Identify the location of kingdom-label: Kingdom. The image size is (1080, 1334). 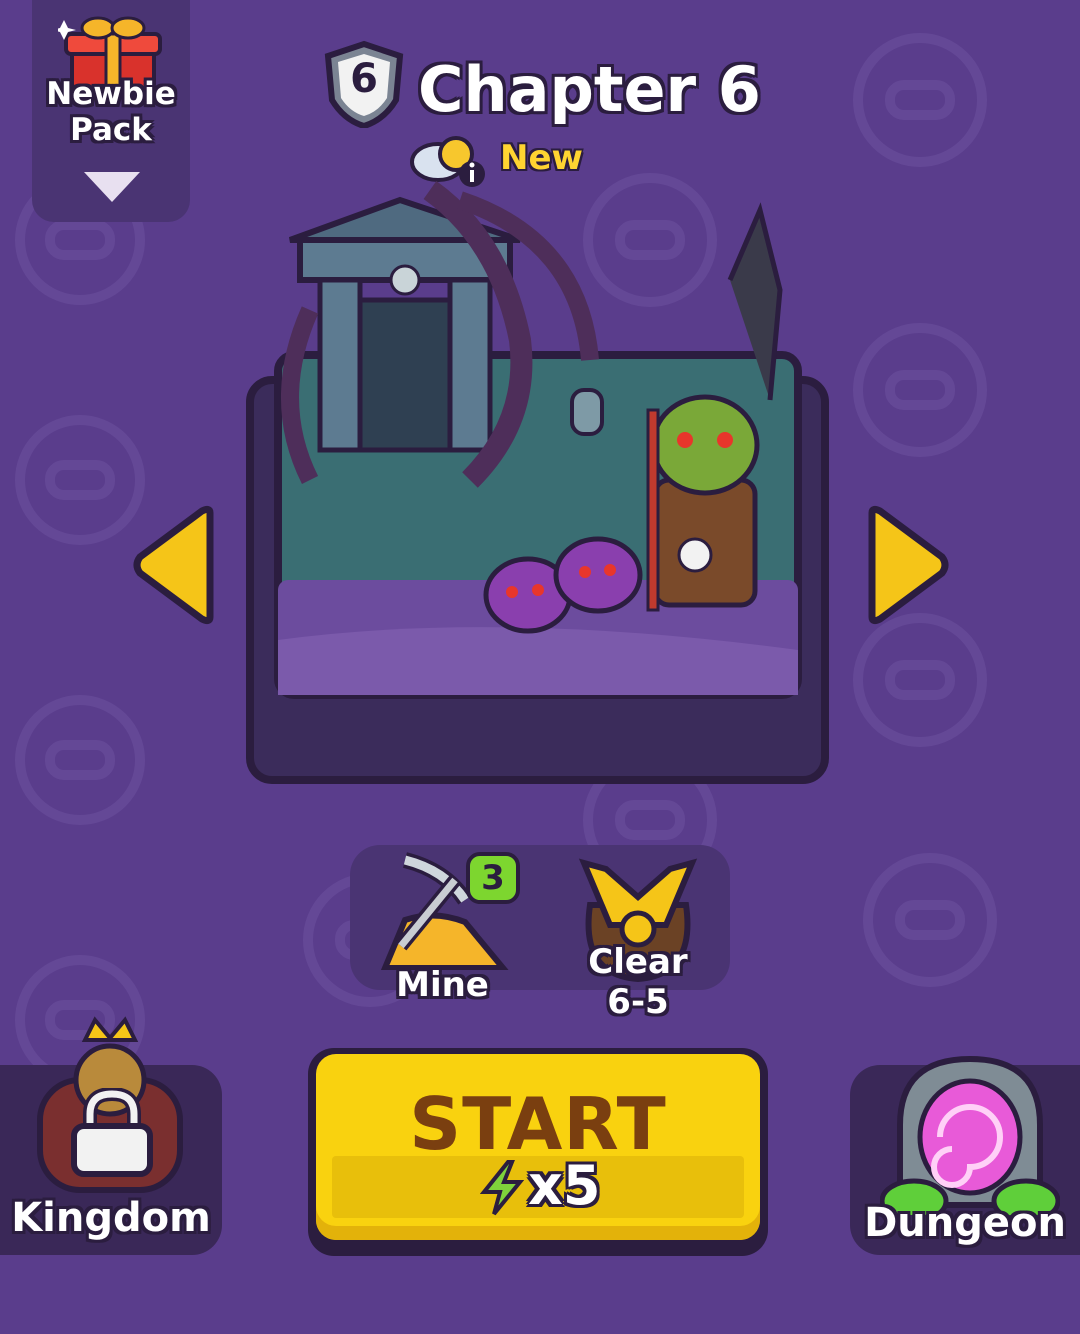
(111, 1218).